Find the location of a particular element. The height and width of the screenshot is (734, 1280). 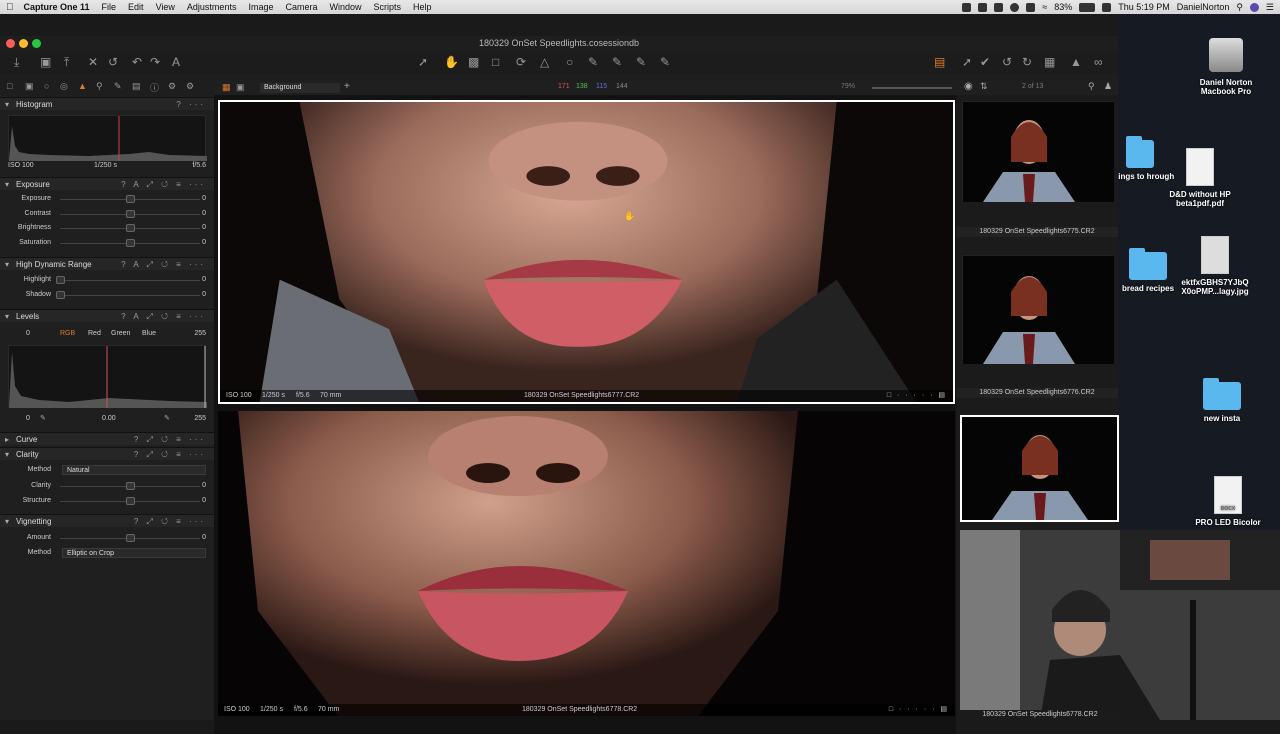

warning-icon: ▲ is located at coordinates (1076, 62).